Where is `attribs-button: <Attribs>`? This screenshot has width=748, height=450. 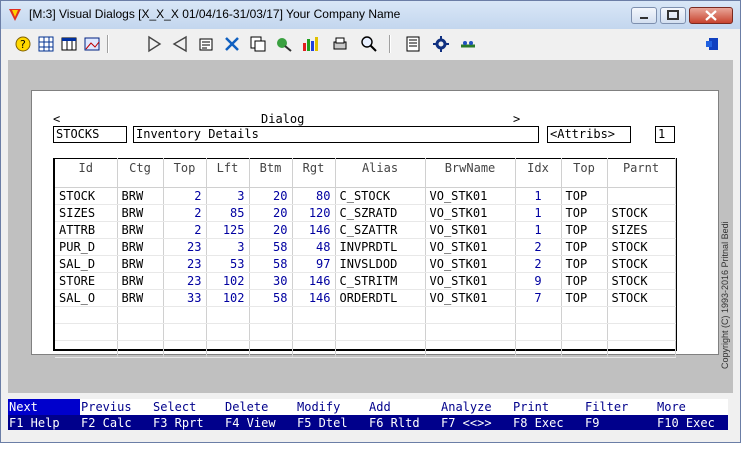 attribs-button: <Attribs> is located at coordinates (589, 134).